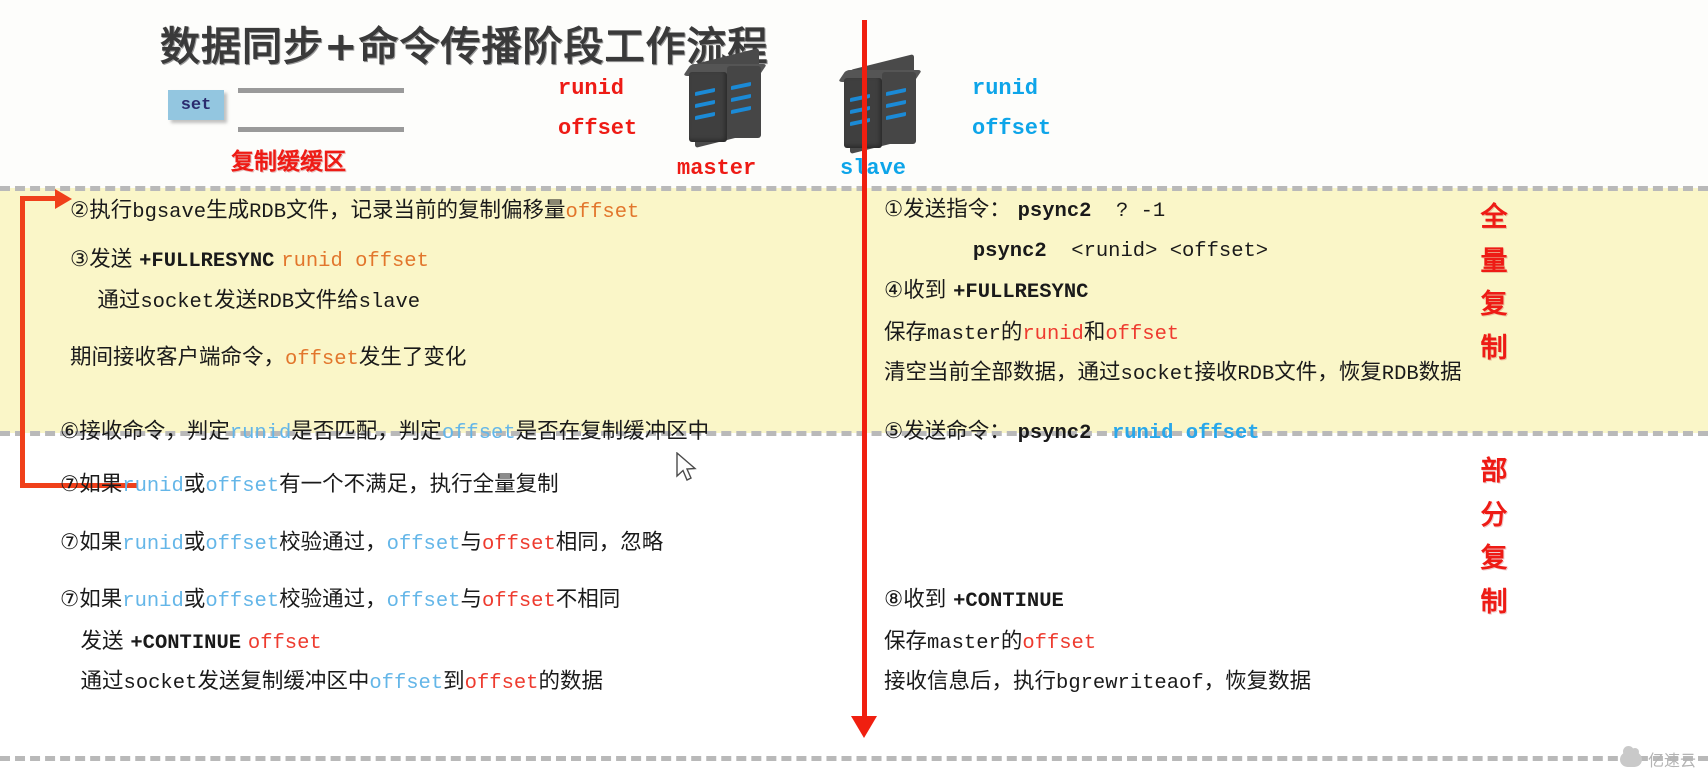  I want to click on watermark: 亿速云, so click(1657, 758).